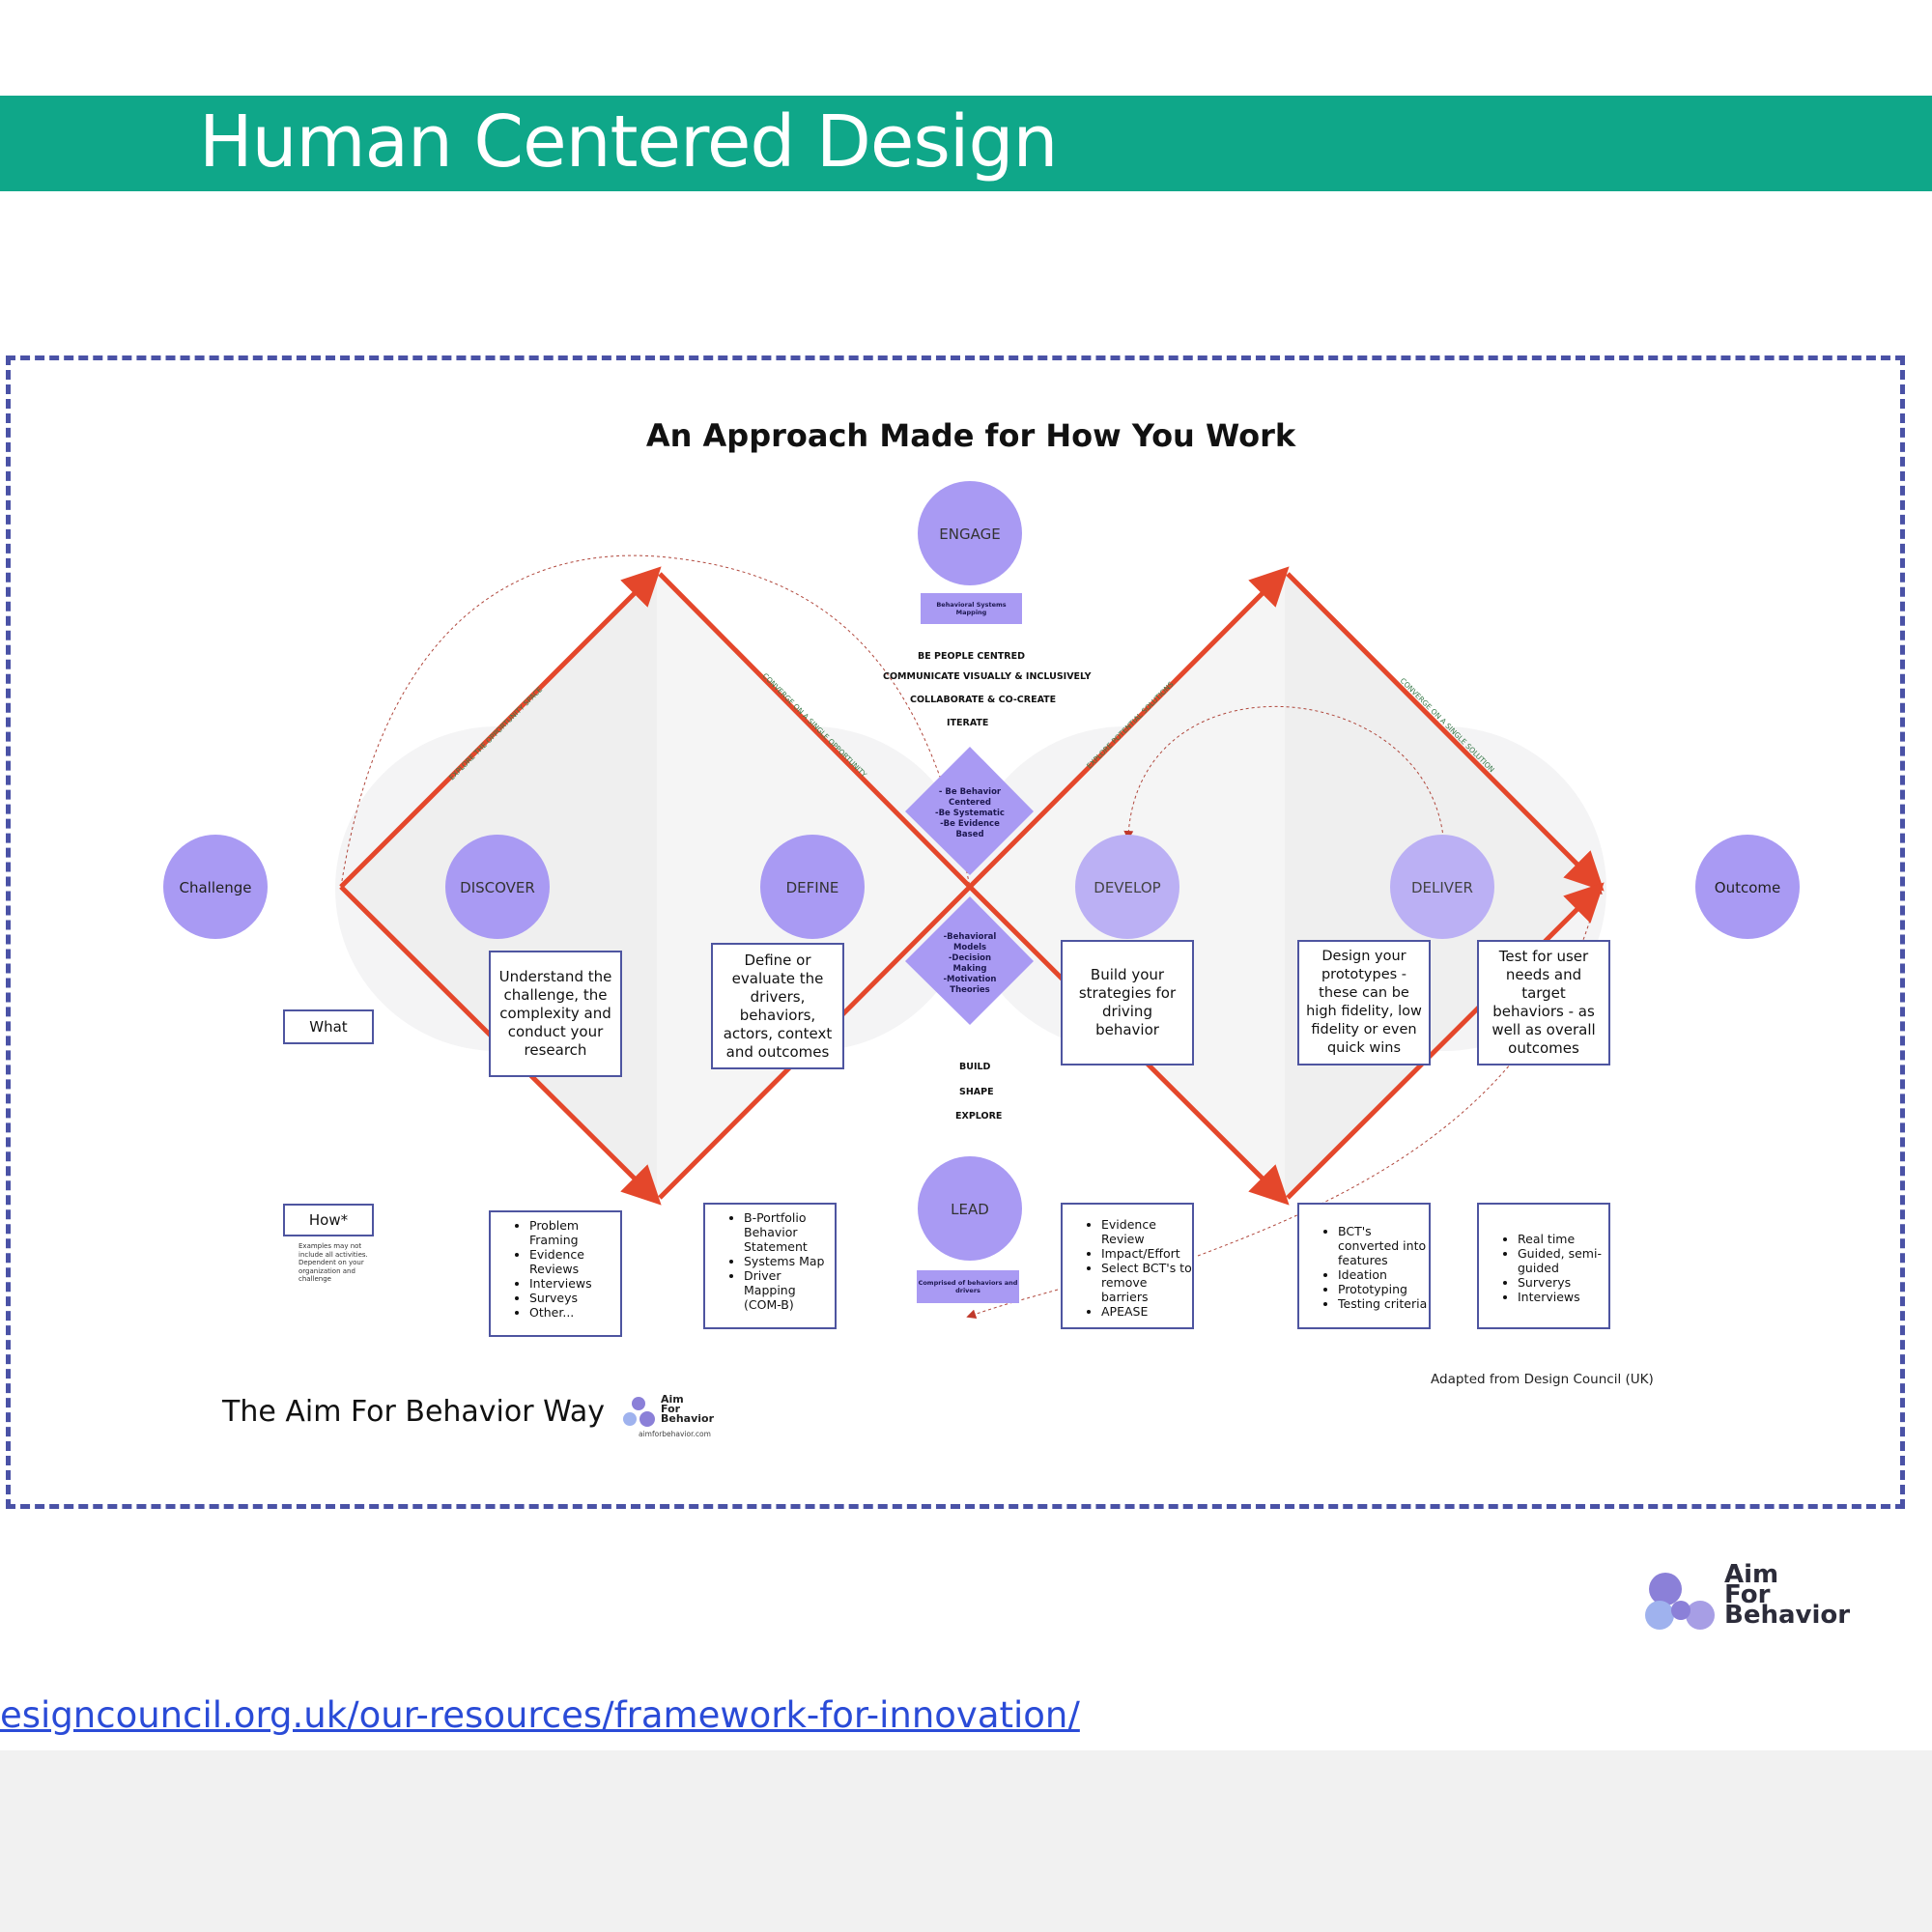  Describe the element at coordinates (1146, 1231) in the screenshot. I see `how-item: Evidence Review` at that location.